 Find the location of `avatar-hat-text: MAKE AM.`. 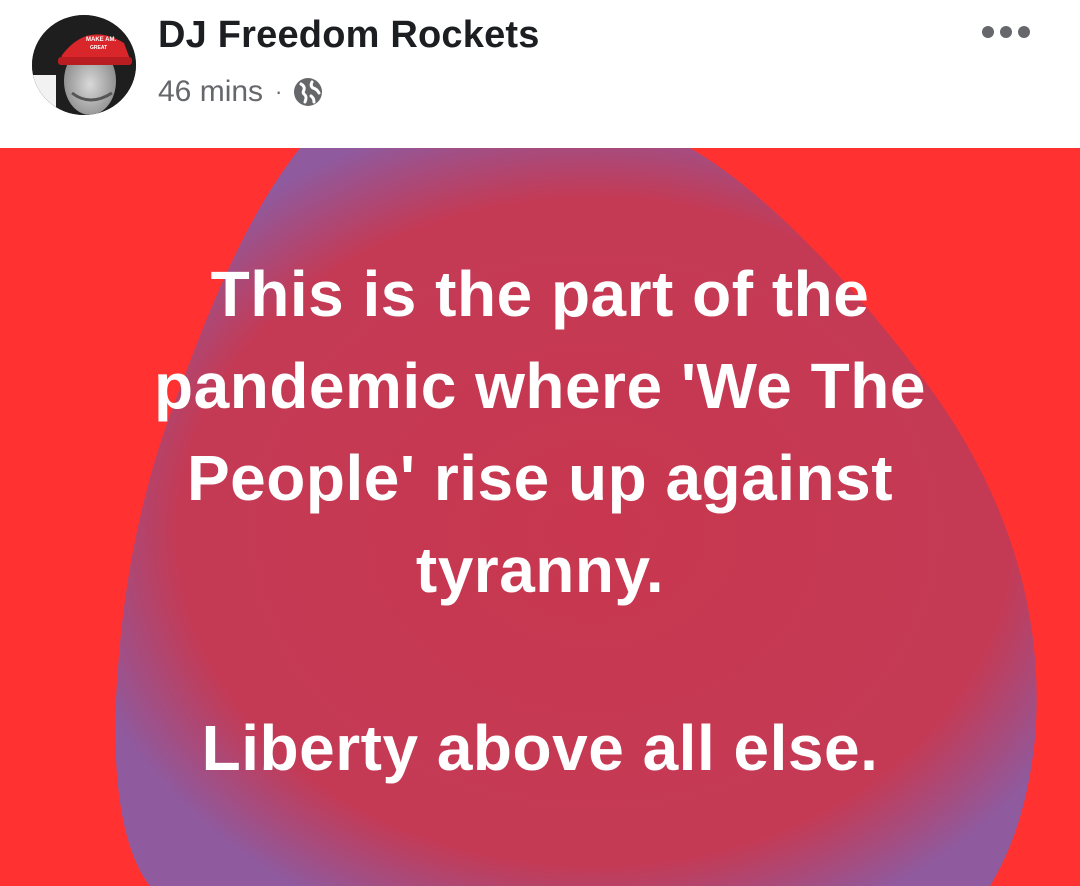

avatar-hat-text: MAKE AM. is located at coordinates (101, 40).